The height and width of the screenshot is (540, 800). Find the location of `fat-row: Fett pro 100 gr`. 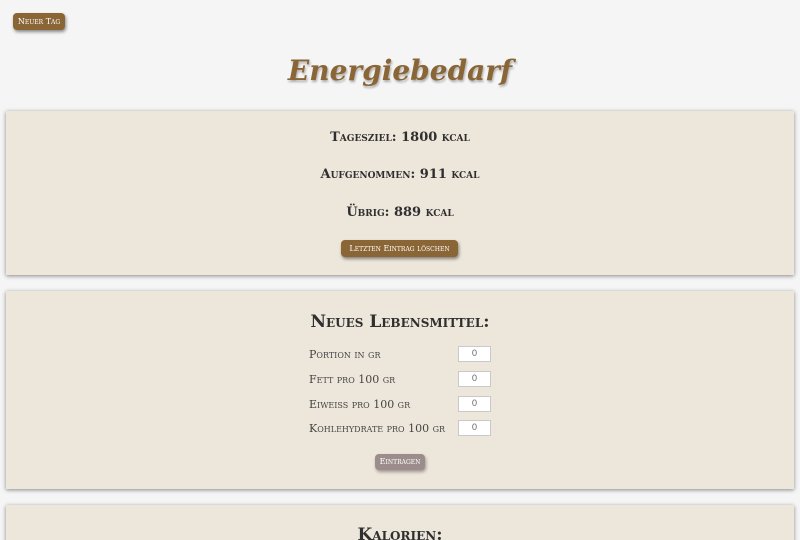

fat-row: Fett pro 100 gr is located at coordinates (404, 380).